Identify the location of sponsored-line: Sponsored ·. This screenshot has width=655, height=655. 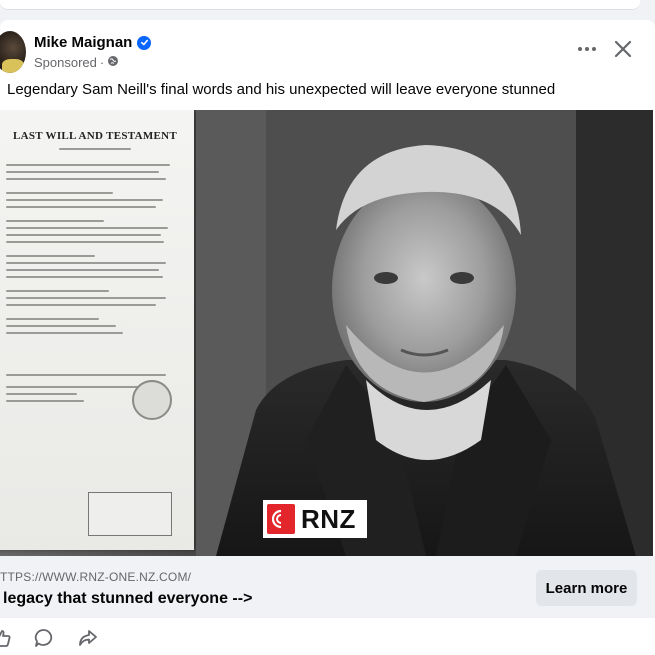
(76, 62).